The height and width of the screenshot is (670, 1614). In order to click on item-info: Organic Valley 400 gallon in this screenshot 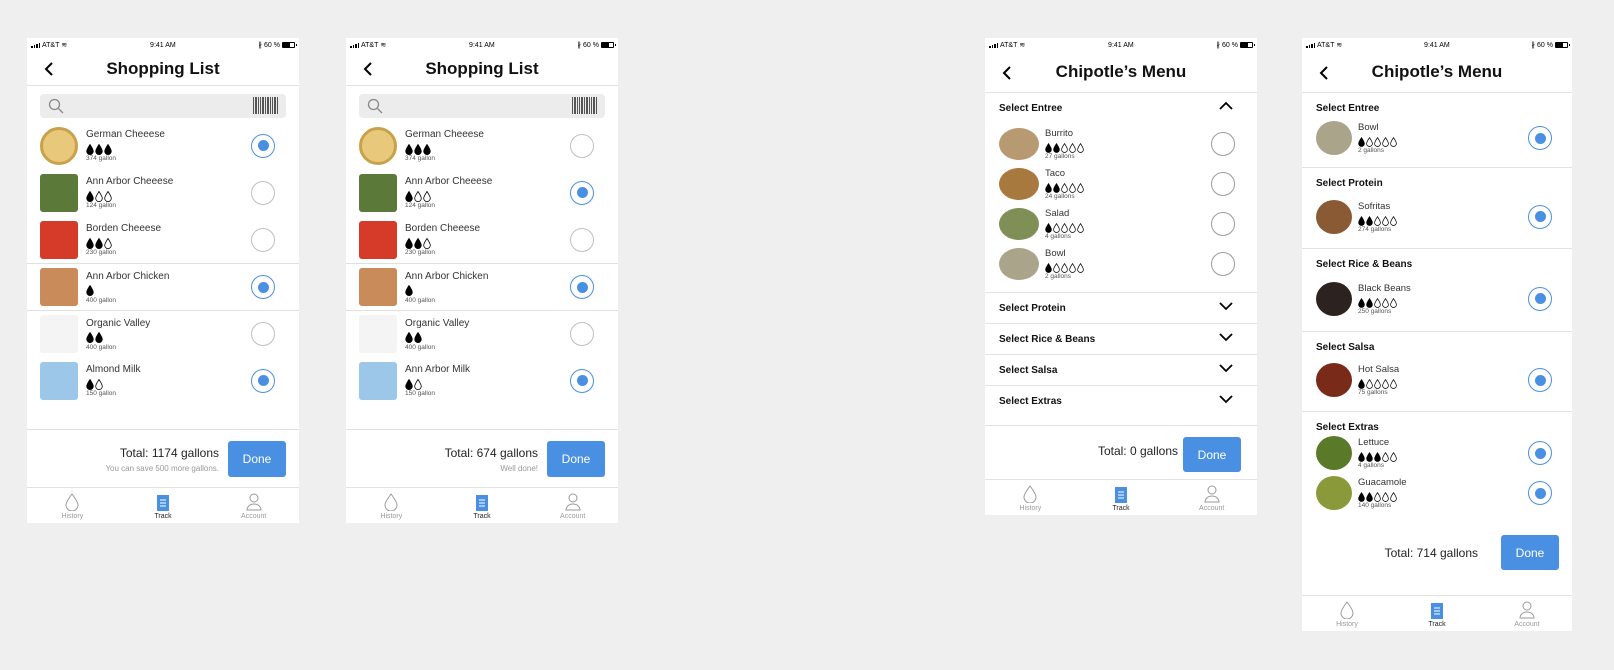, I will do `click(118, 334)`.